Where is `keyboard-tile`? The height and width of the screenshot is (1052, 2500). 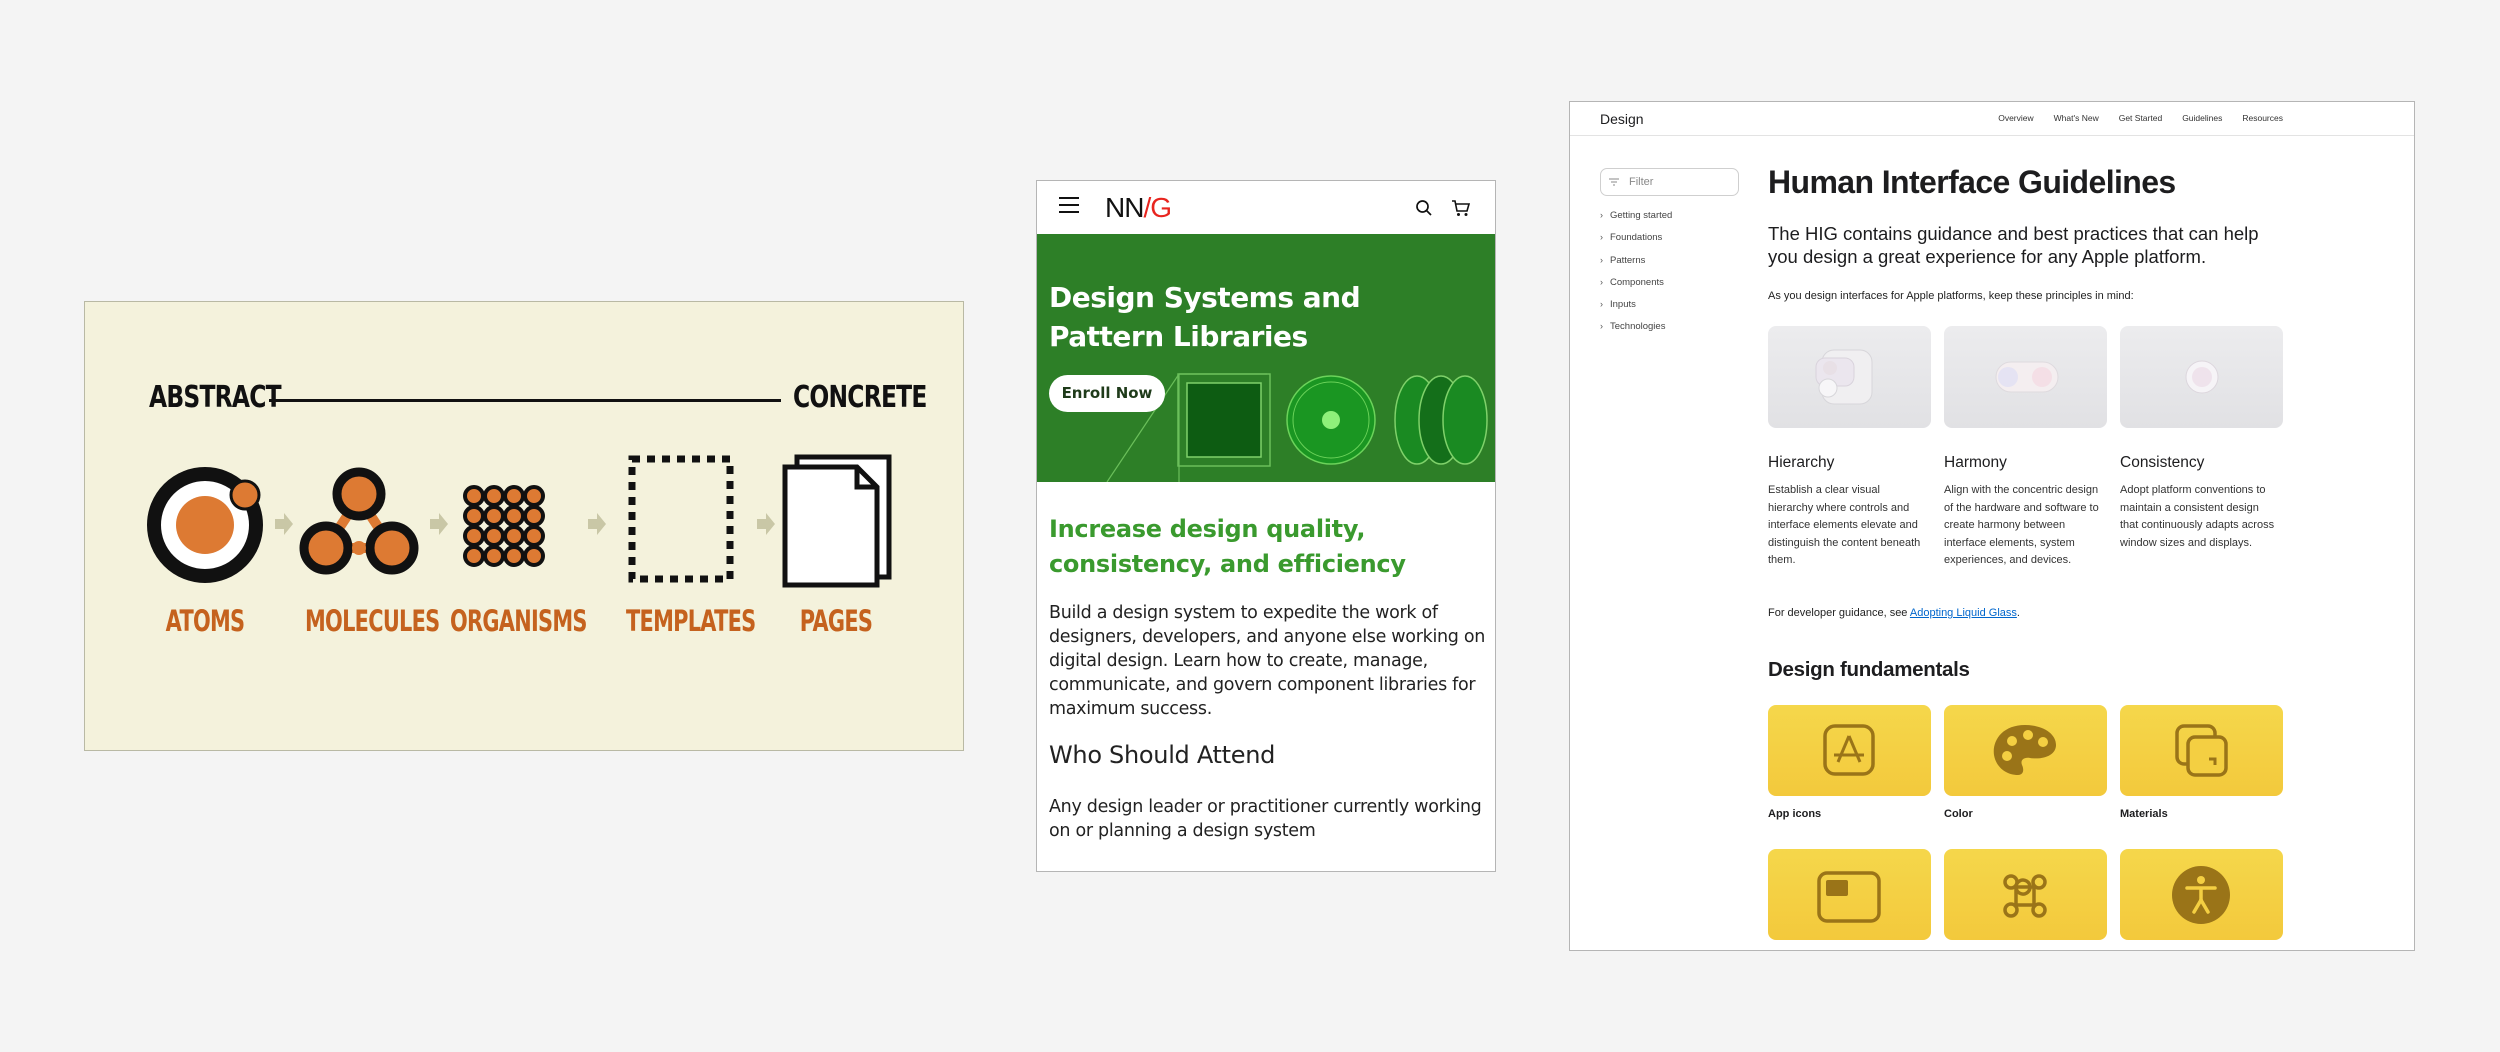 keyboard-tile is located at coordinates (2025, 894).